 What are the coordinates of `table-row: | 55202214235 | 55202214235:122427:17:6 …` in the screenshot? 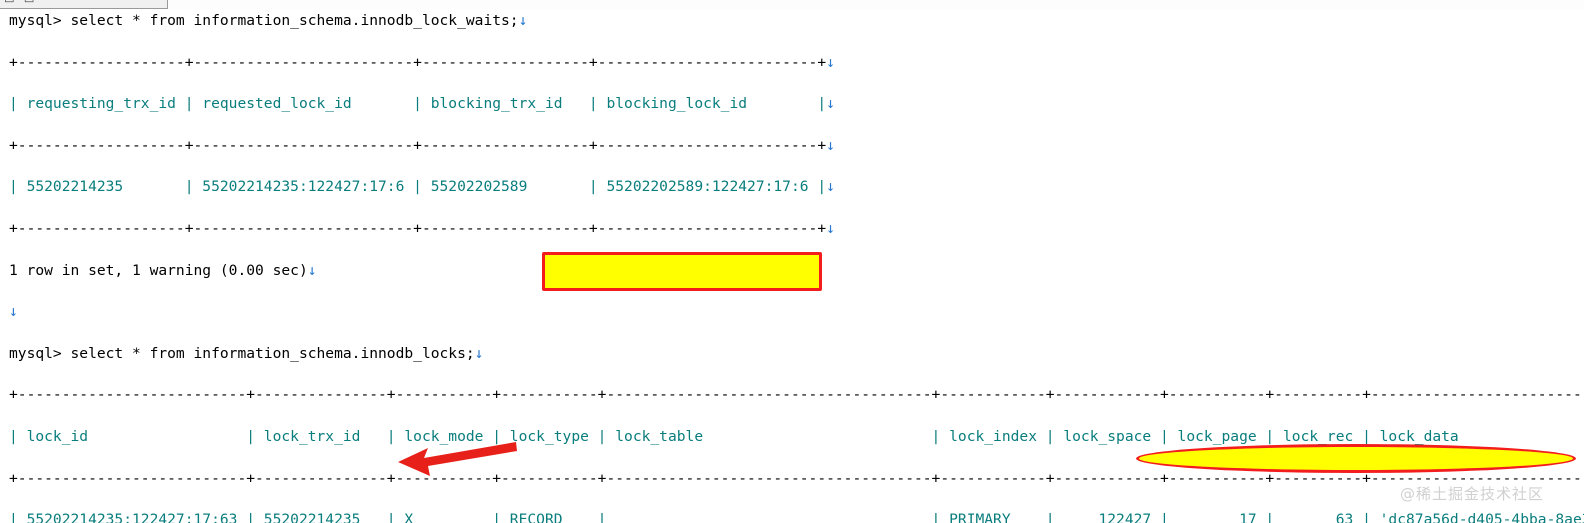 It's located at (418, 187).